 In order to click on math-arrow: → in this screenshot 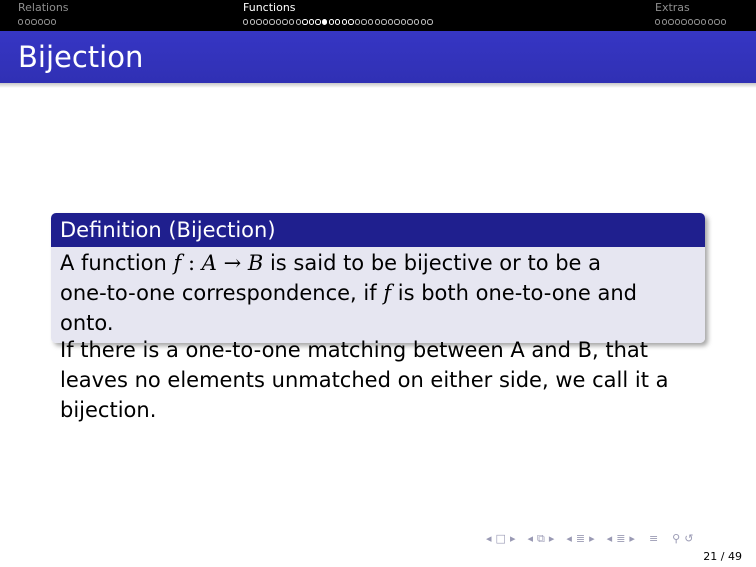, I will do `click(232, 263)`.